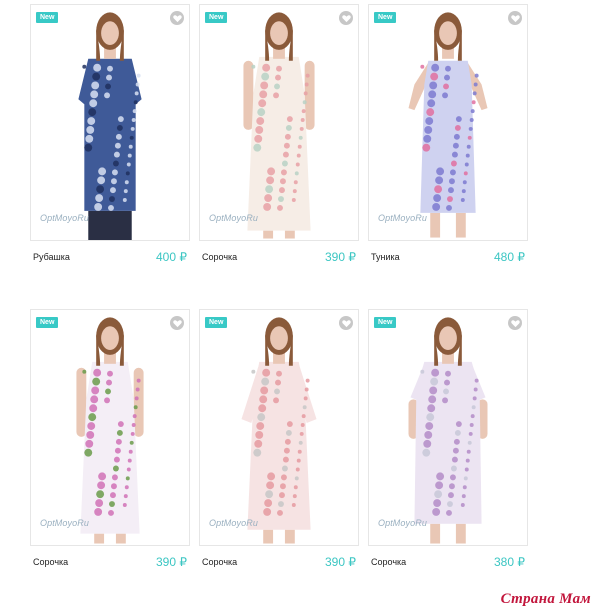 The image size is (597, 610). Describe the element at coordinates (509, 257) in the screenshot. I see `product-price: 480 ₽` at that location.